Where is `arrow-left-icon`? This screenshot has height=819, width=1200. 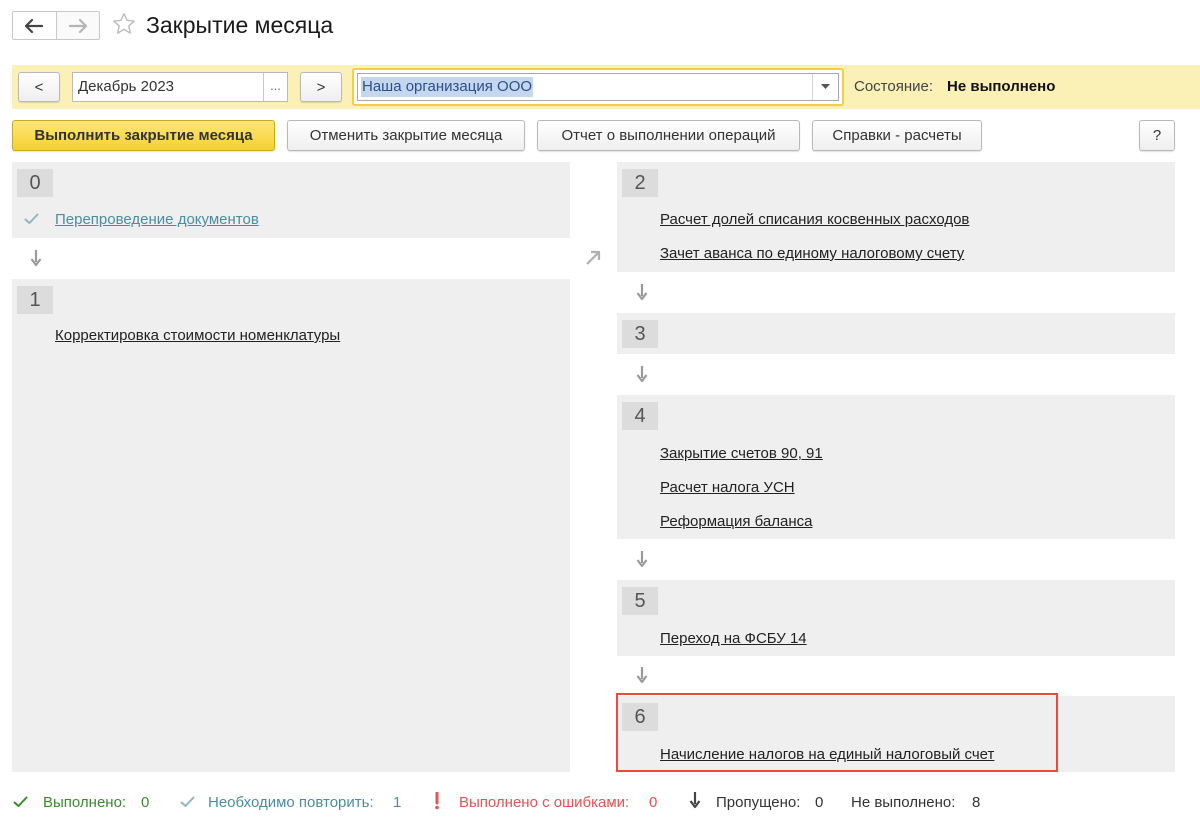
arrow-left-icon is located at coordinates (34, 25).